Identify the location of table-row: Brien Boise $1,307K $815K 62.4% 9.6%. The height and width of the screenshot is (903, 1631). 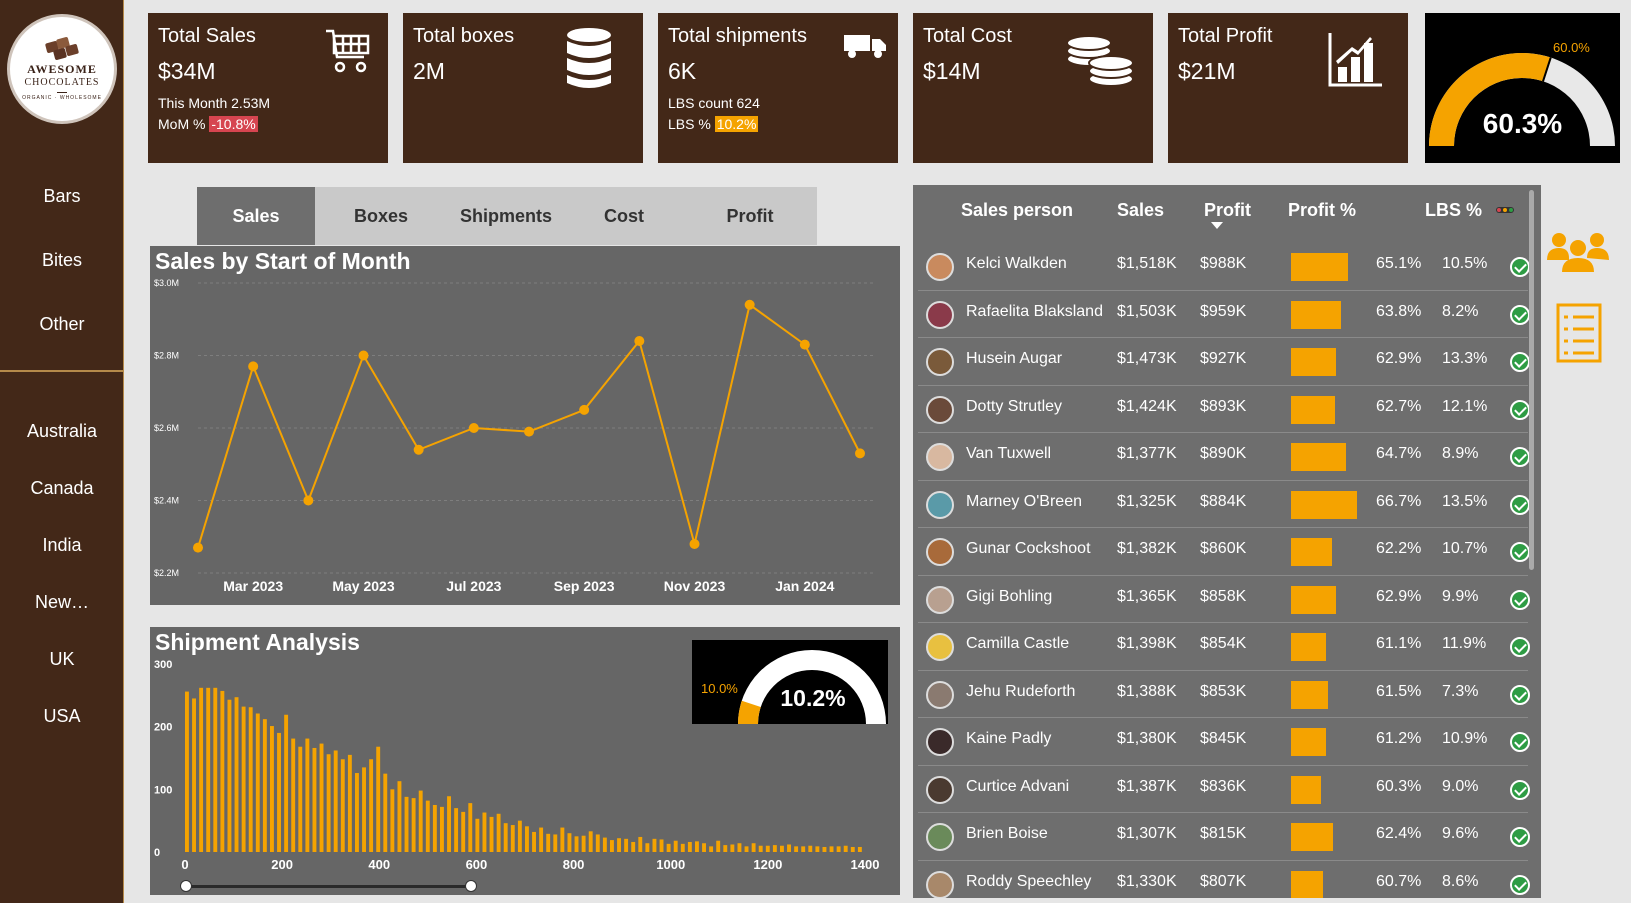
(1224, 837).